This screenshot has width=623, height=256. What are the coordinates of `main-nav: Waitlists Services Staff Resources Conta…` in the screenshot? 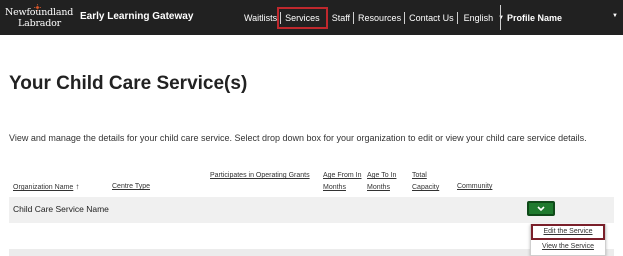 It's located at (376, 18).